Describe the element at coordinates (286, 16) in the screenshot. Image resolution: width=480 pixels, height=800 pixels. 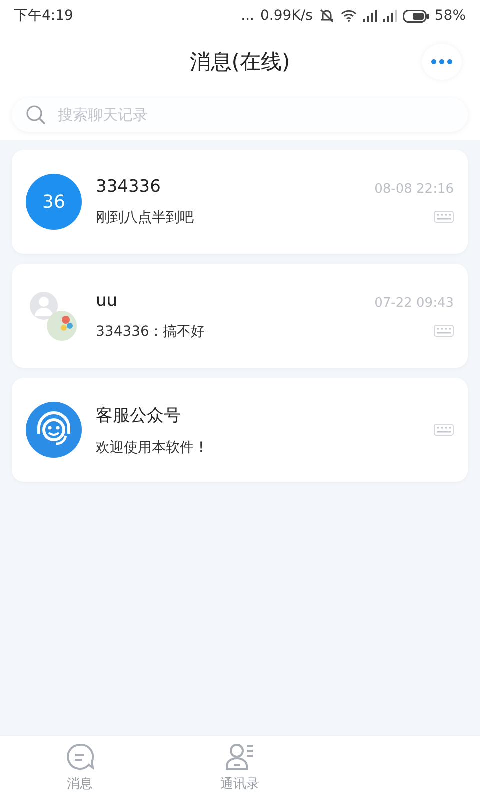
I see `network-speed: 0.99K/s` at that location.